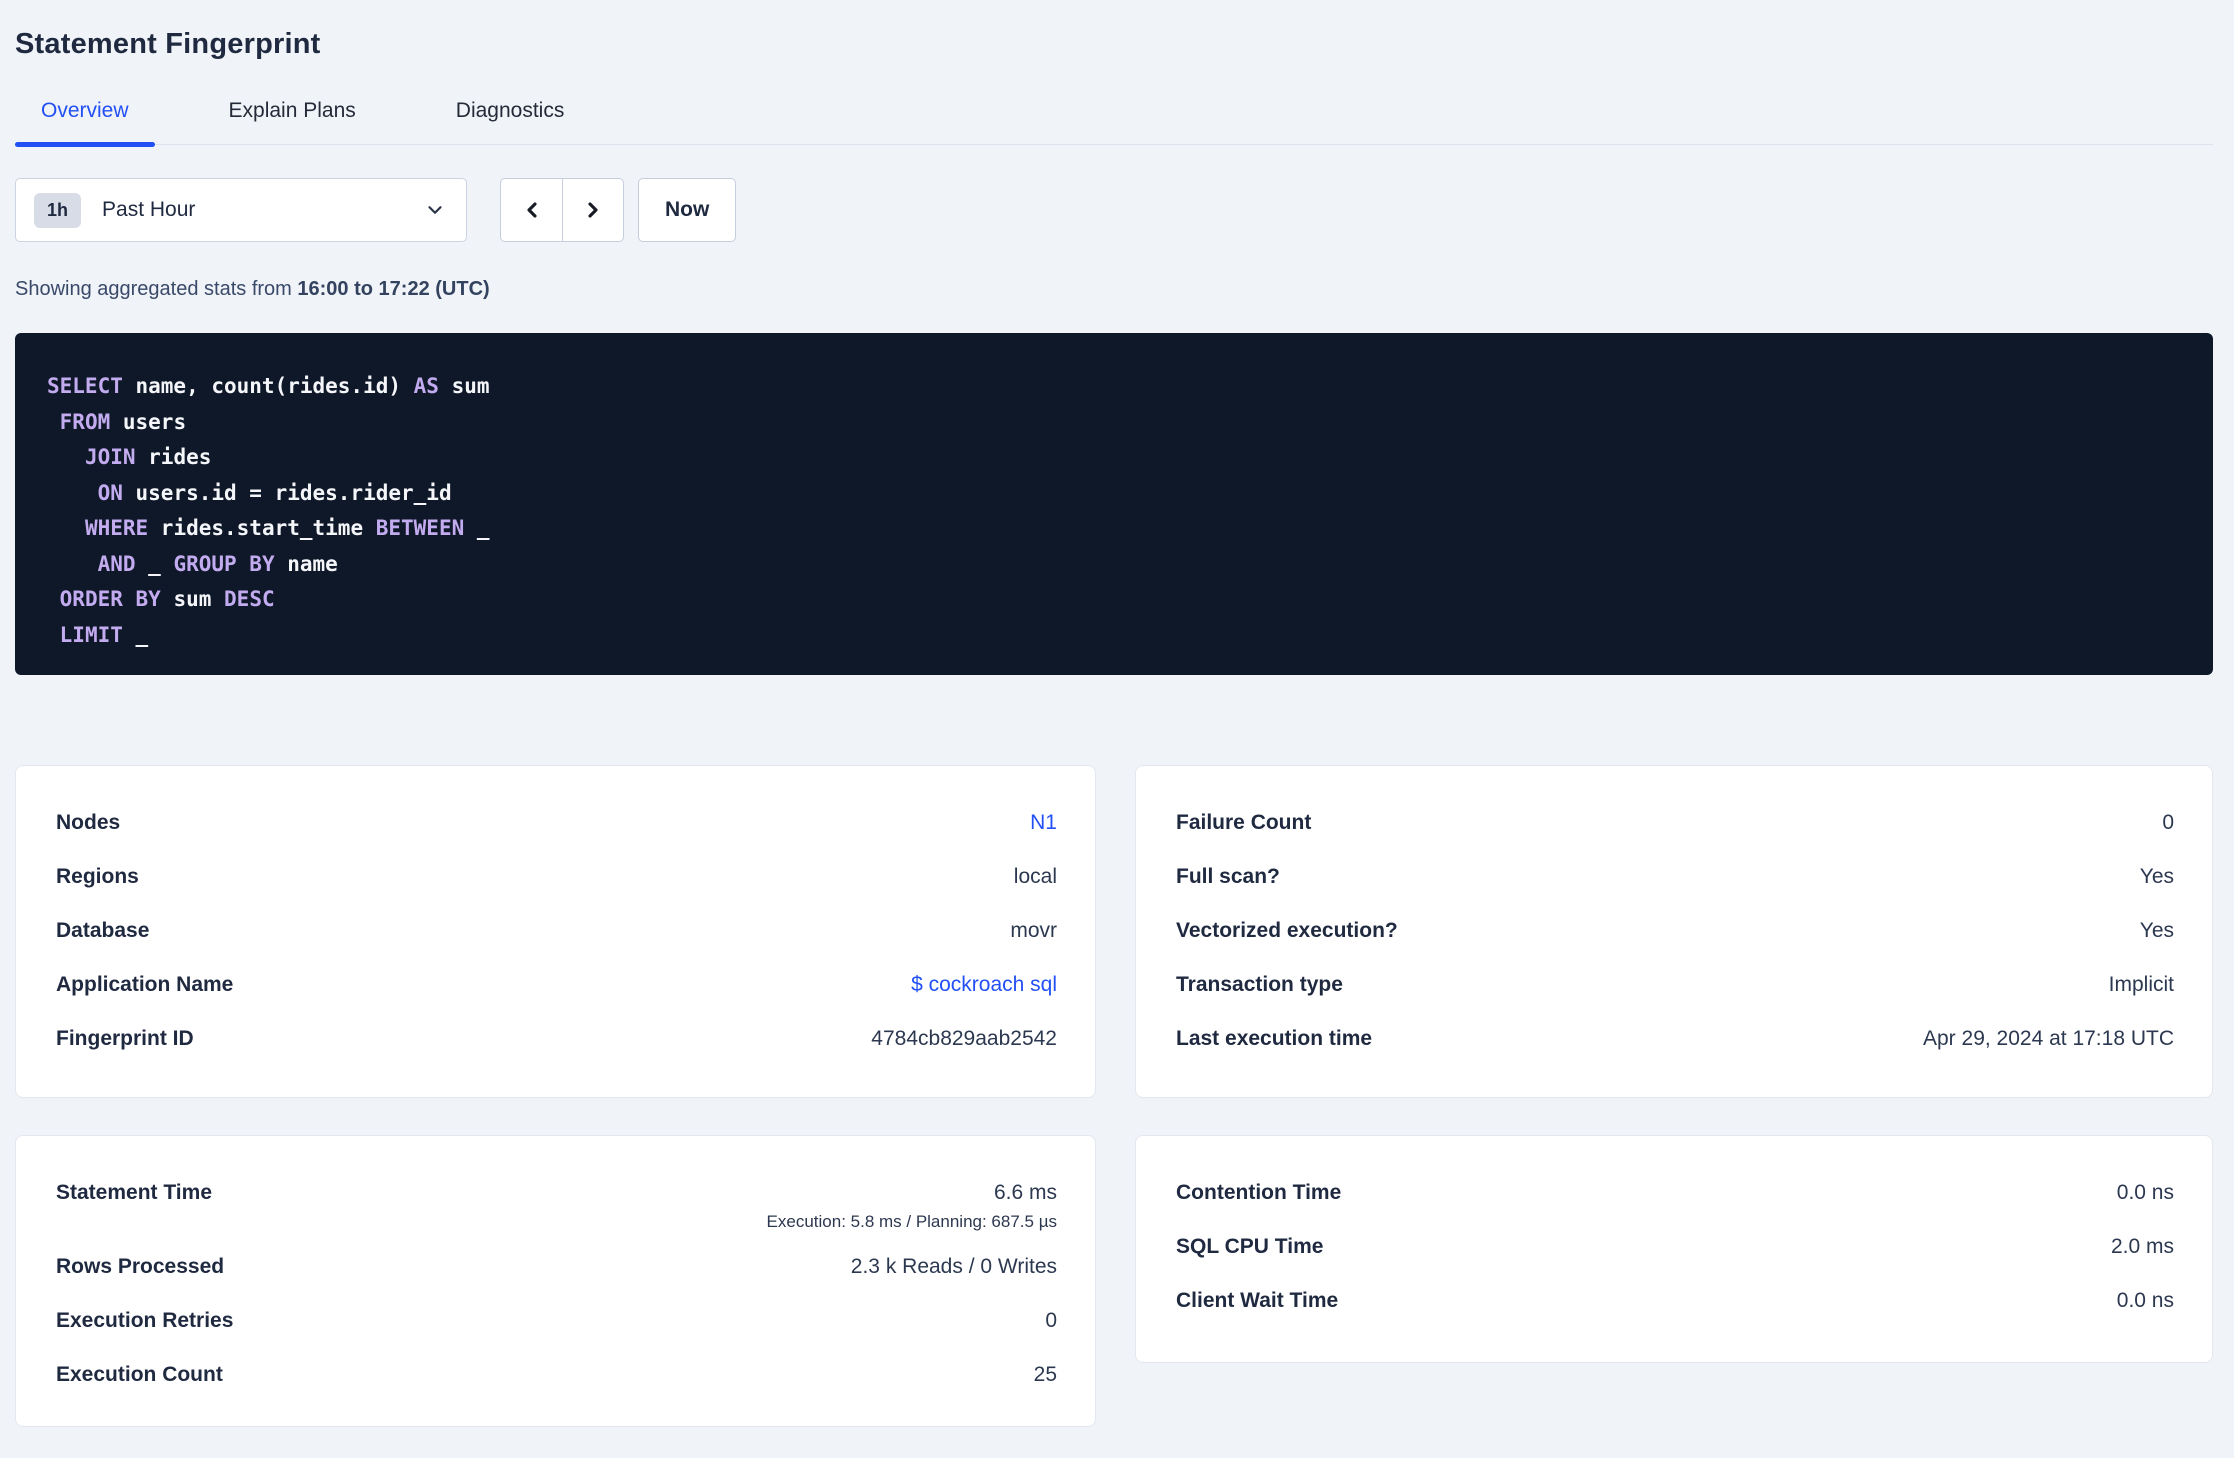 The height and width of the screenshot is (1458, 2234). What do you see at coordinates (173, 457) in the screenshot?
I see `sql-text: rides` at bounding box center [173, 457].